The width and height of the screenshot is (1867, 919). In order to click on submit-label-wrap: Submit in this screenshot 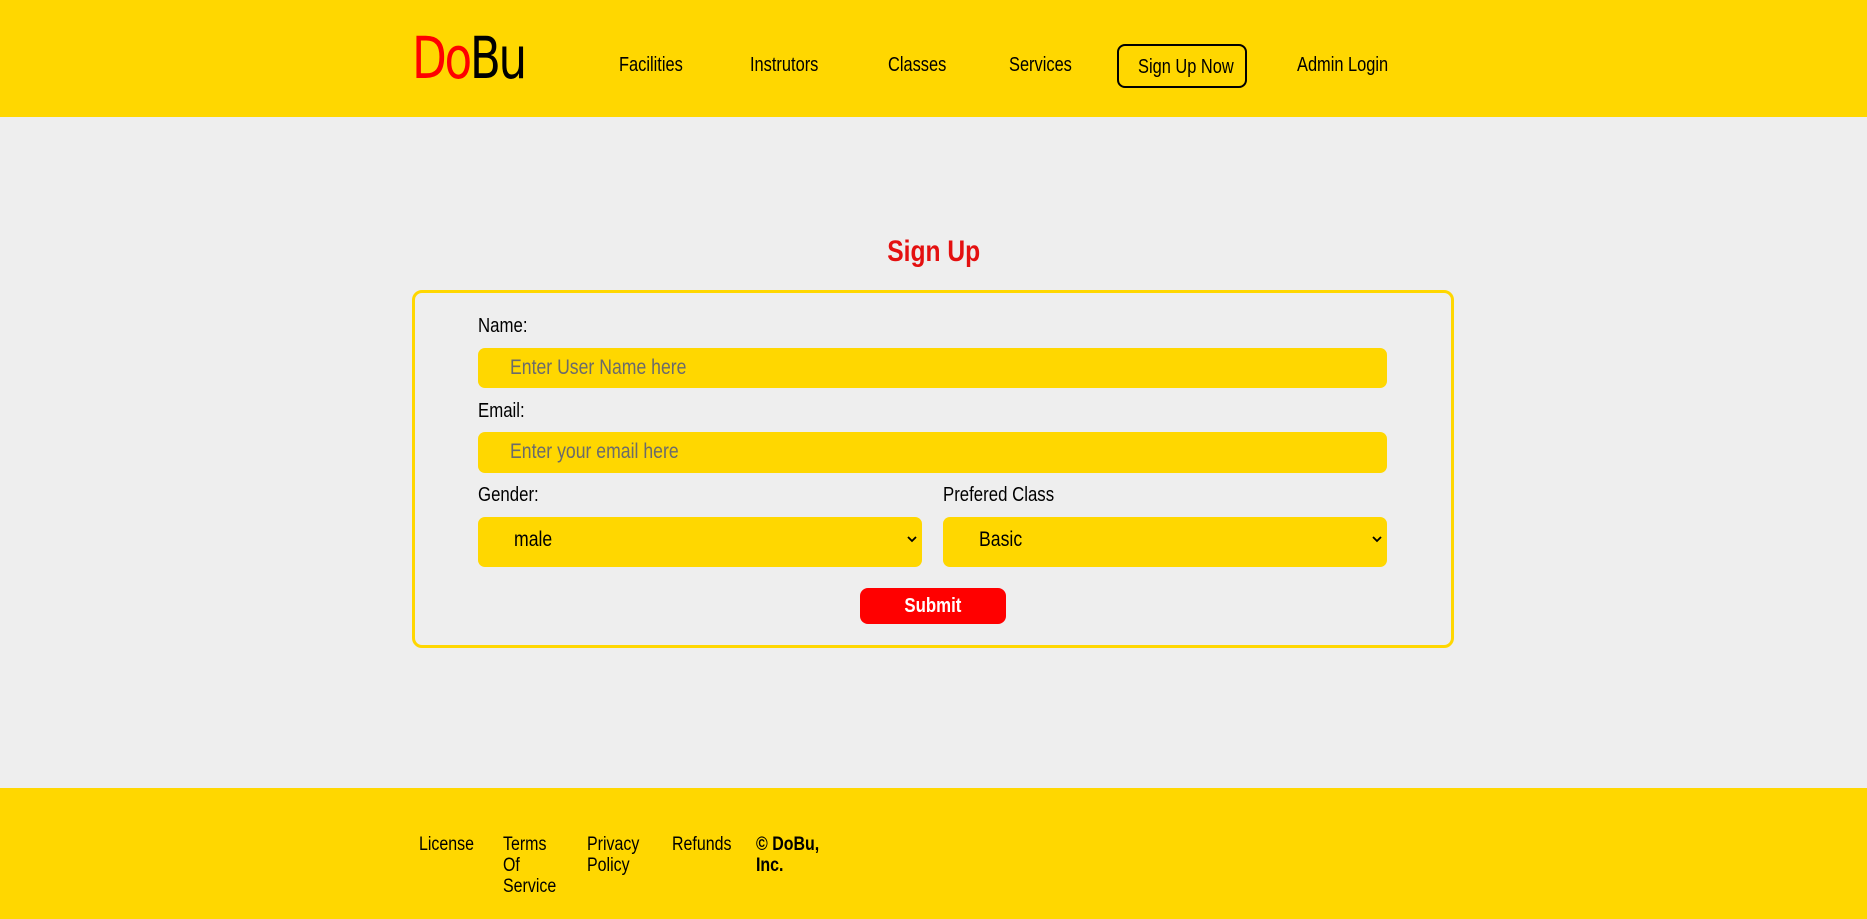, I will do `click(933, 606)`.